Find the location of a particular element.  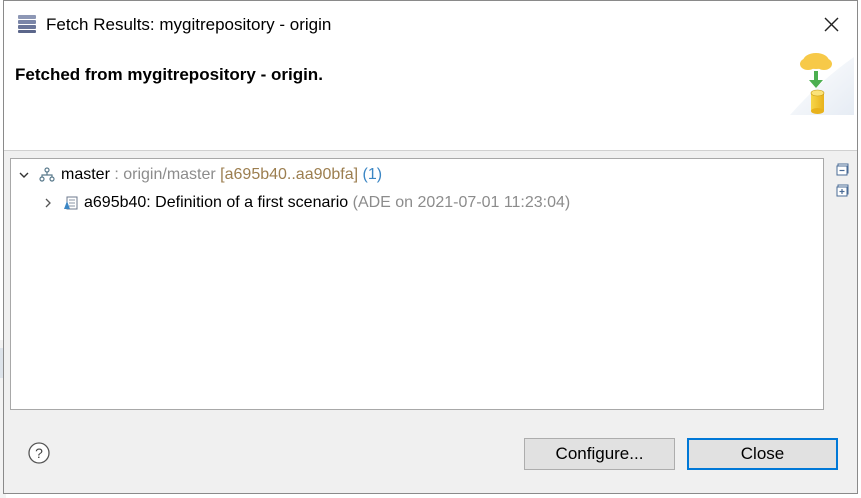

commit-icon is located at coordinates (71, 203).